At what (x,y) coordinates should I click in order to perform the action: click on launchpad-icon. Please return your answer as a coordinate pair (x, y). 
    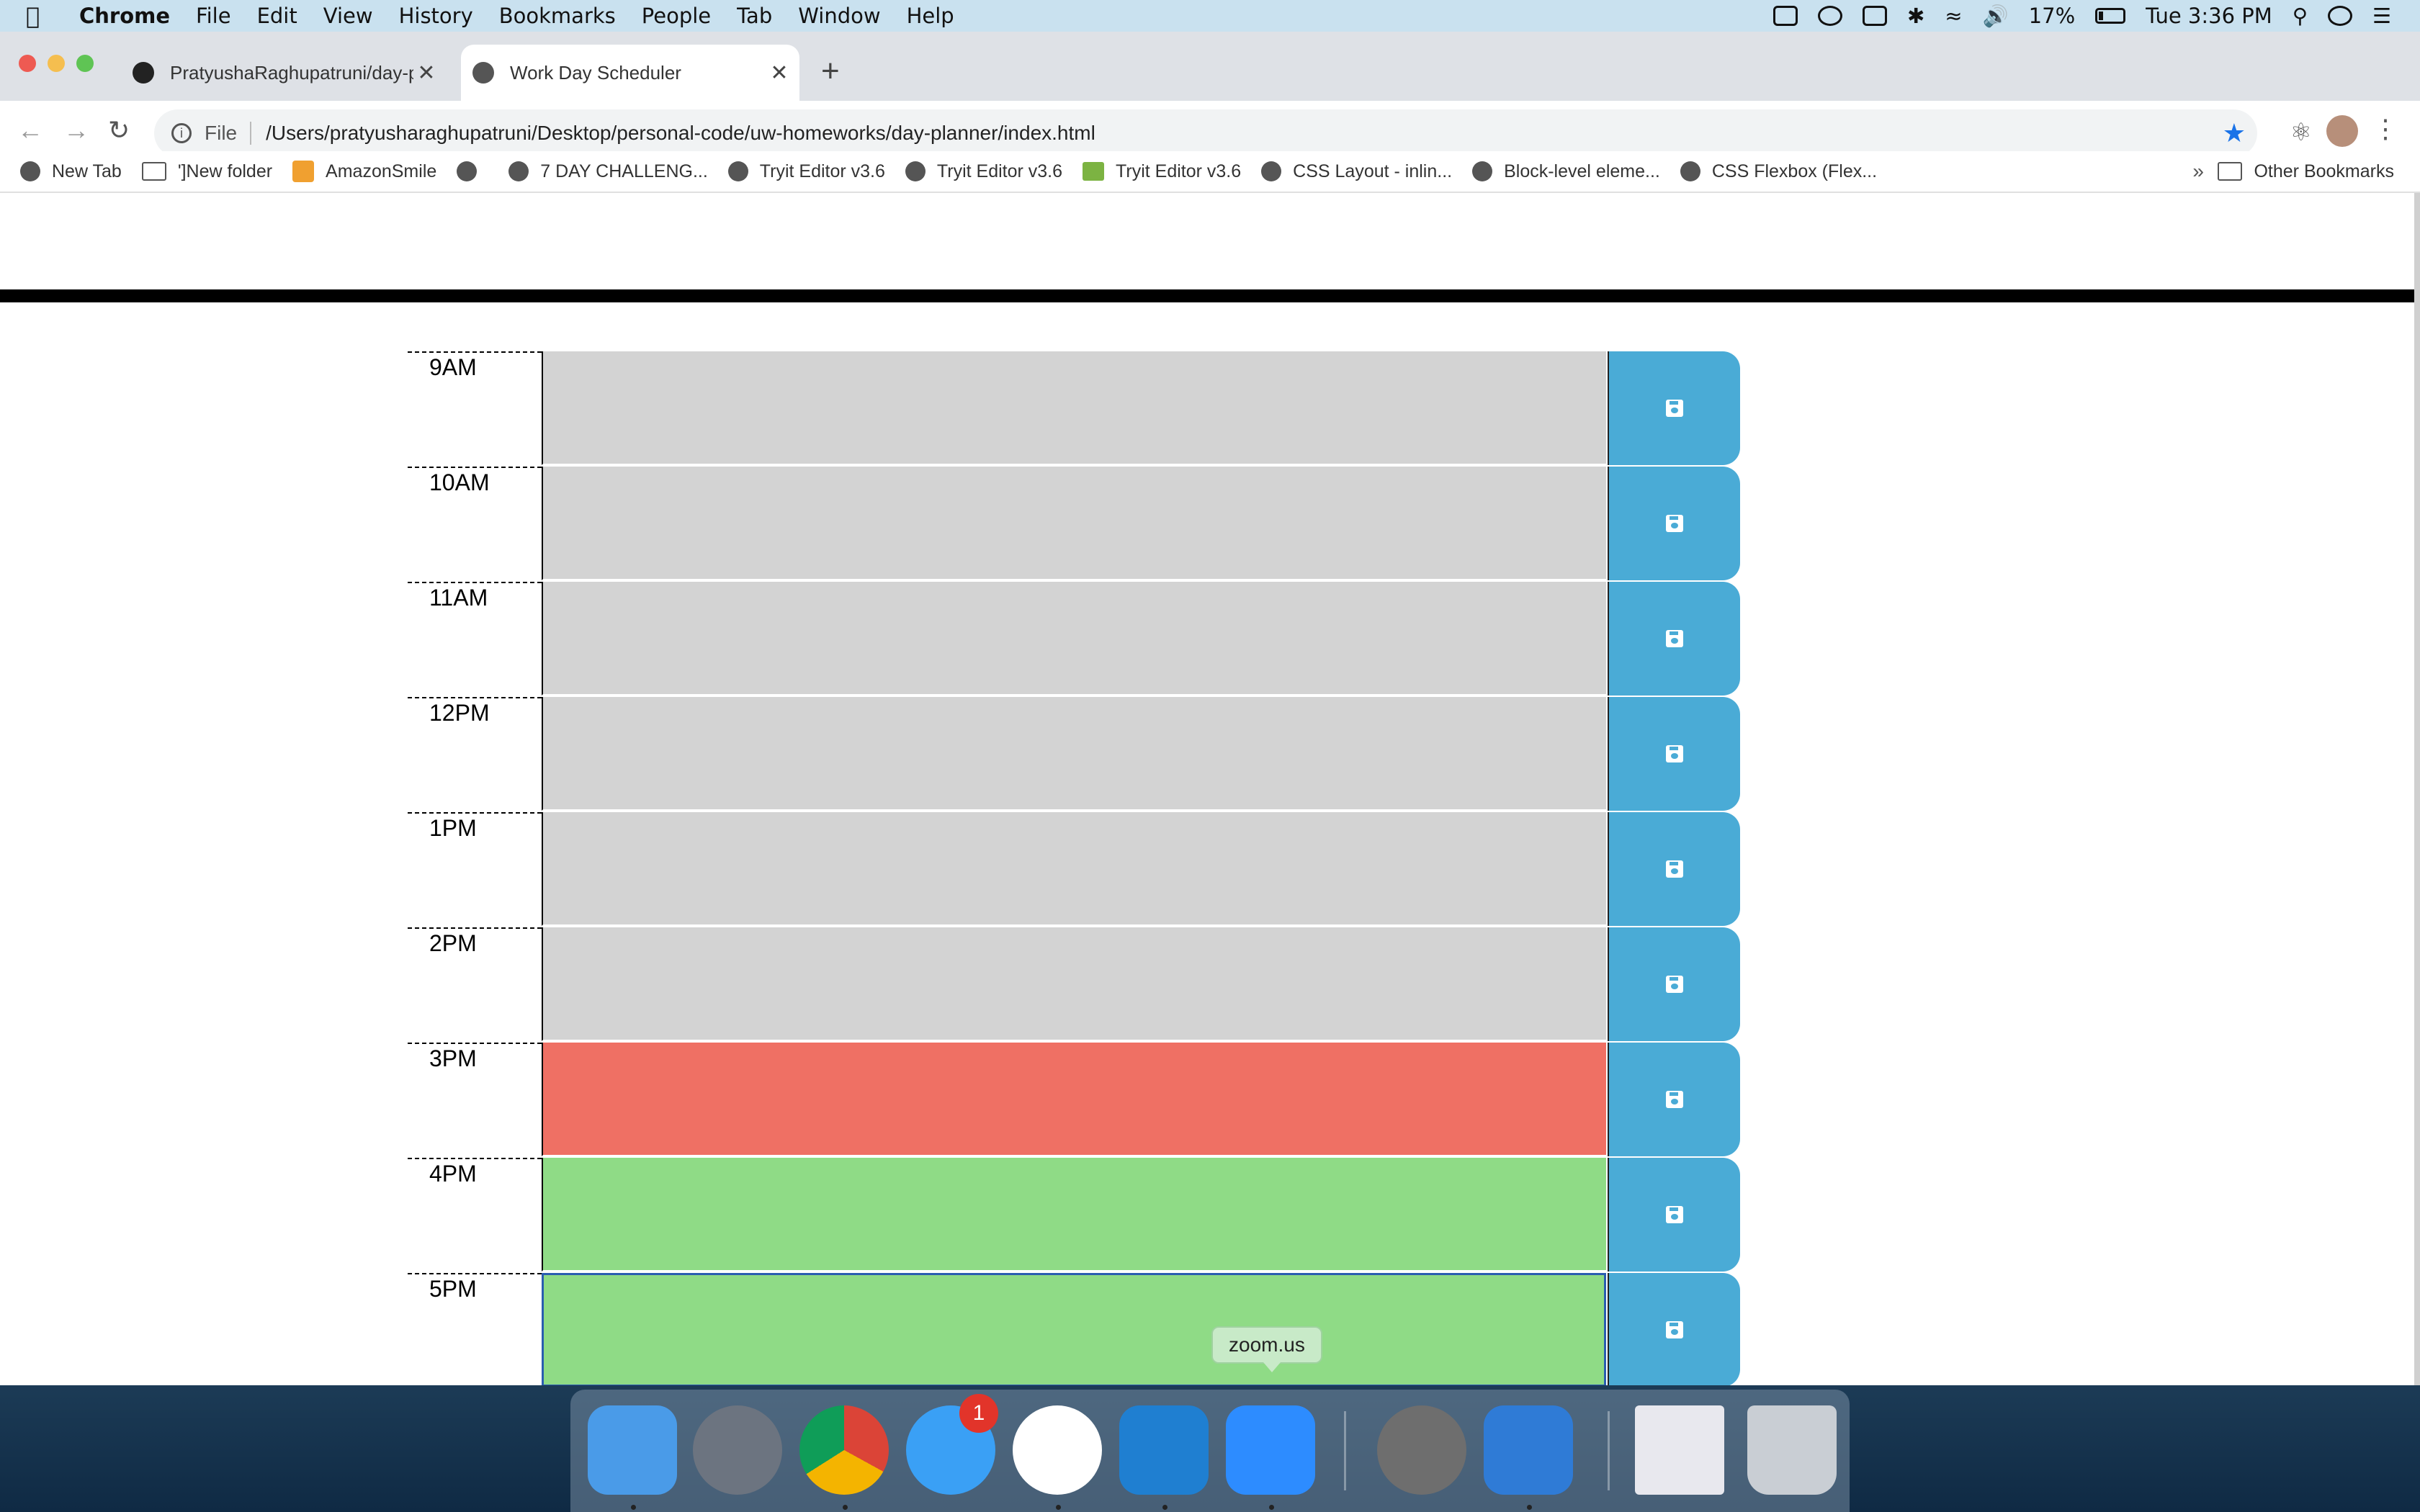
    Looking at the image, I should click on (737, 1450).